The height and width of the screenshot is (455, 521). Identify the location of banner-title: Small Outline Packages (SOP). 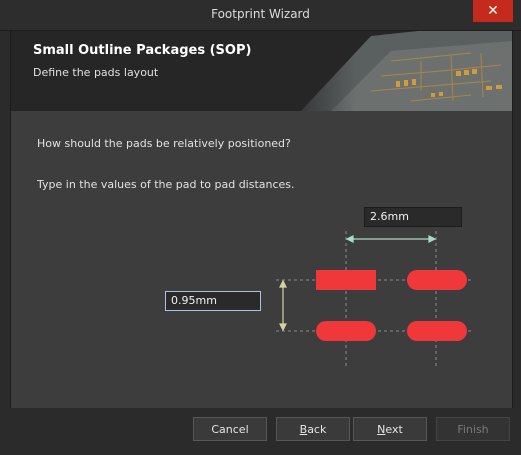
(142, 50).